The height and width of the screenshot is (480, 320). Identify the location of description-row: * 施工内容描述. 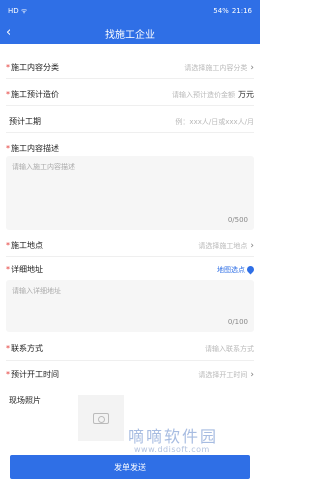
(130, 148).